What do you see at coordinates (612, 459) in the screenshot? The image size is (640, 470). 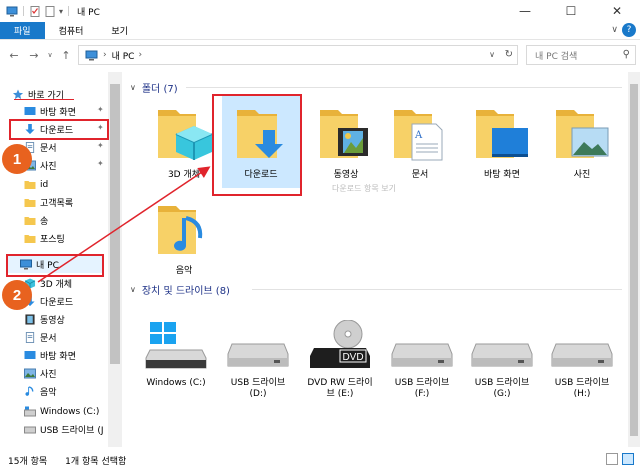 I see `details-view-icon` at bounding box center [612, 459].